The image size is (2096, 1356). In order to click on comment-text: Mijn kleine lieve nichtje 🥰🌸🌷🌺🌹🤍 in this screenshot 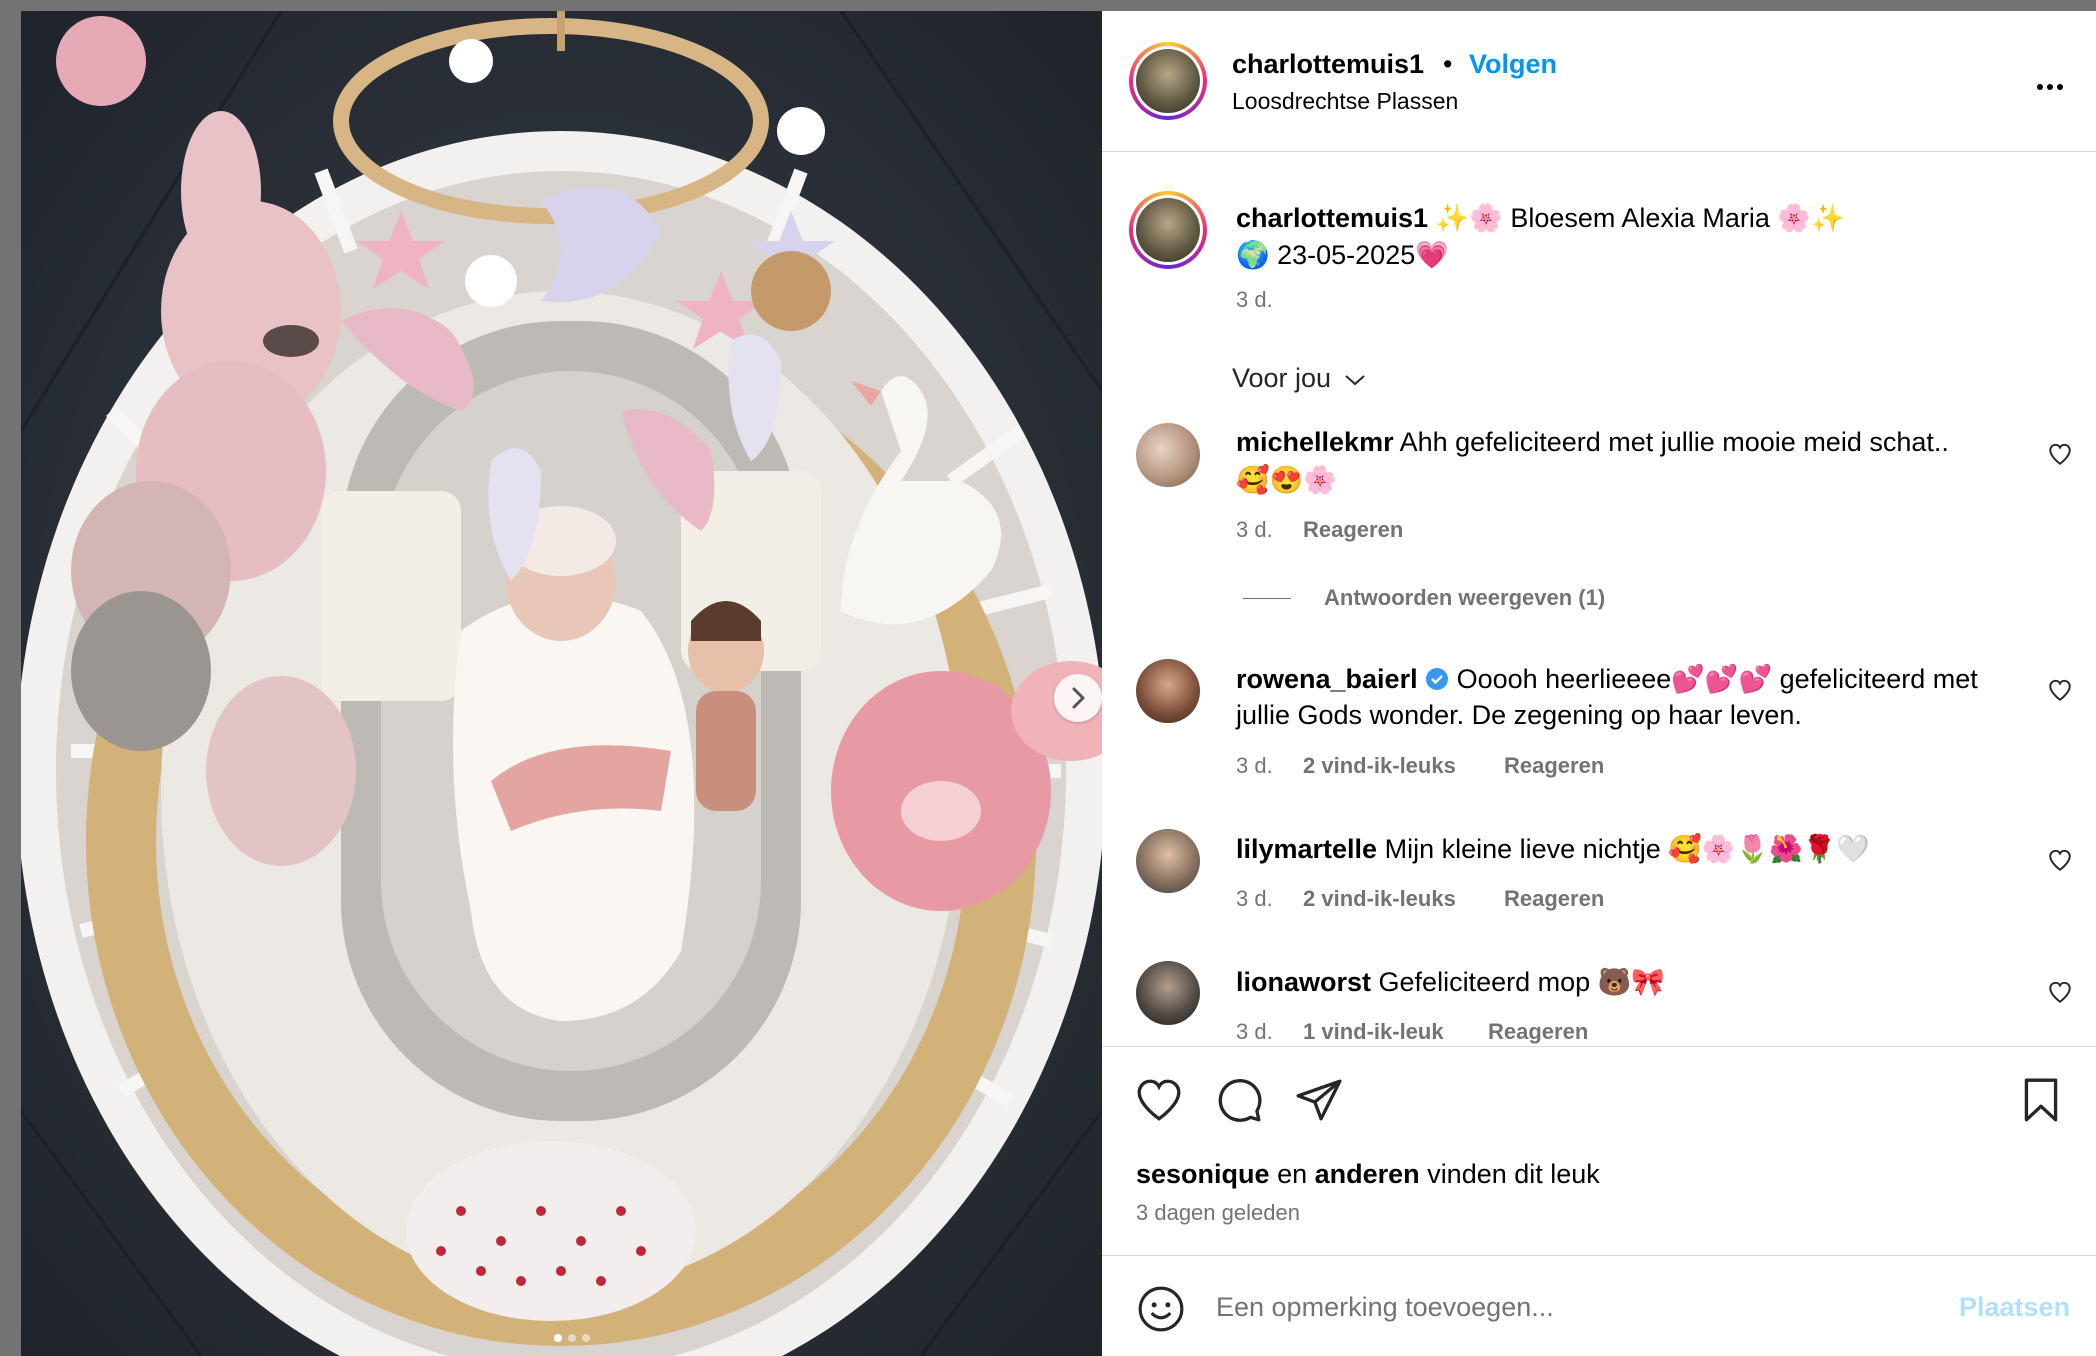, I will do `click(1627, 849)`.